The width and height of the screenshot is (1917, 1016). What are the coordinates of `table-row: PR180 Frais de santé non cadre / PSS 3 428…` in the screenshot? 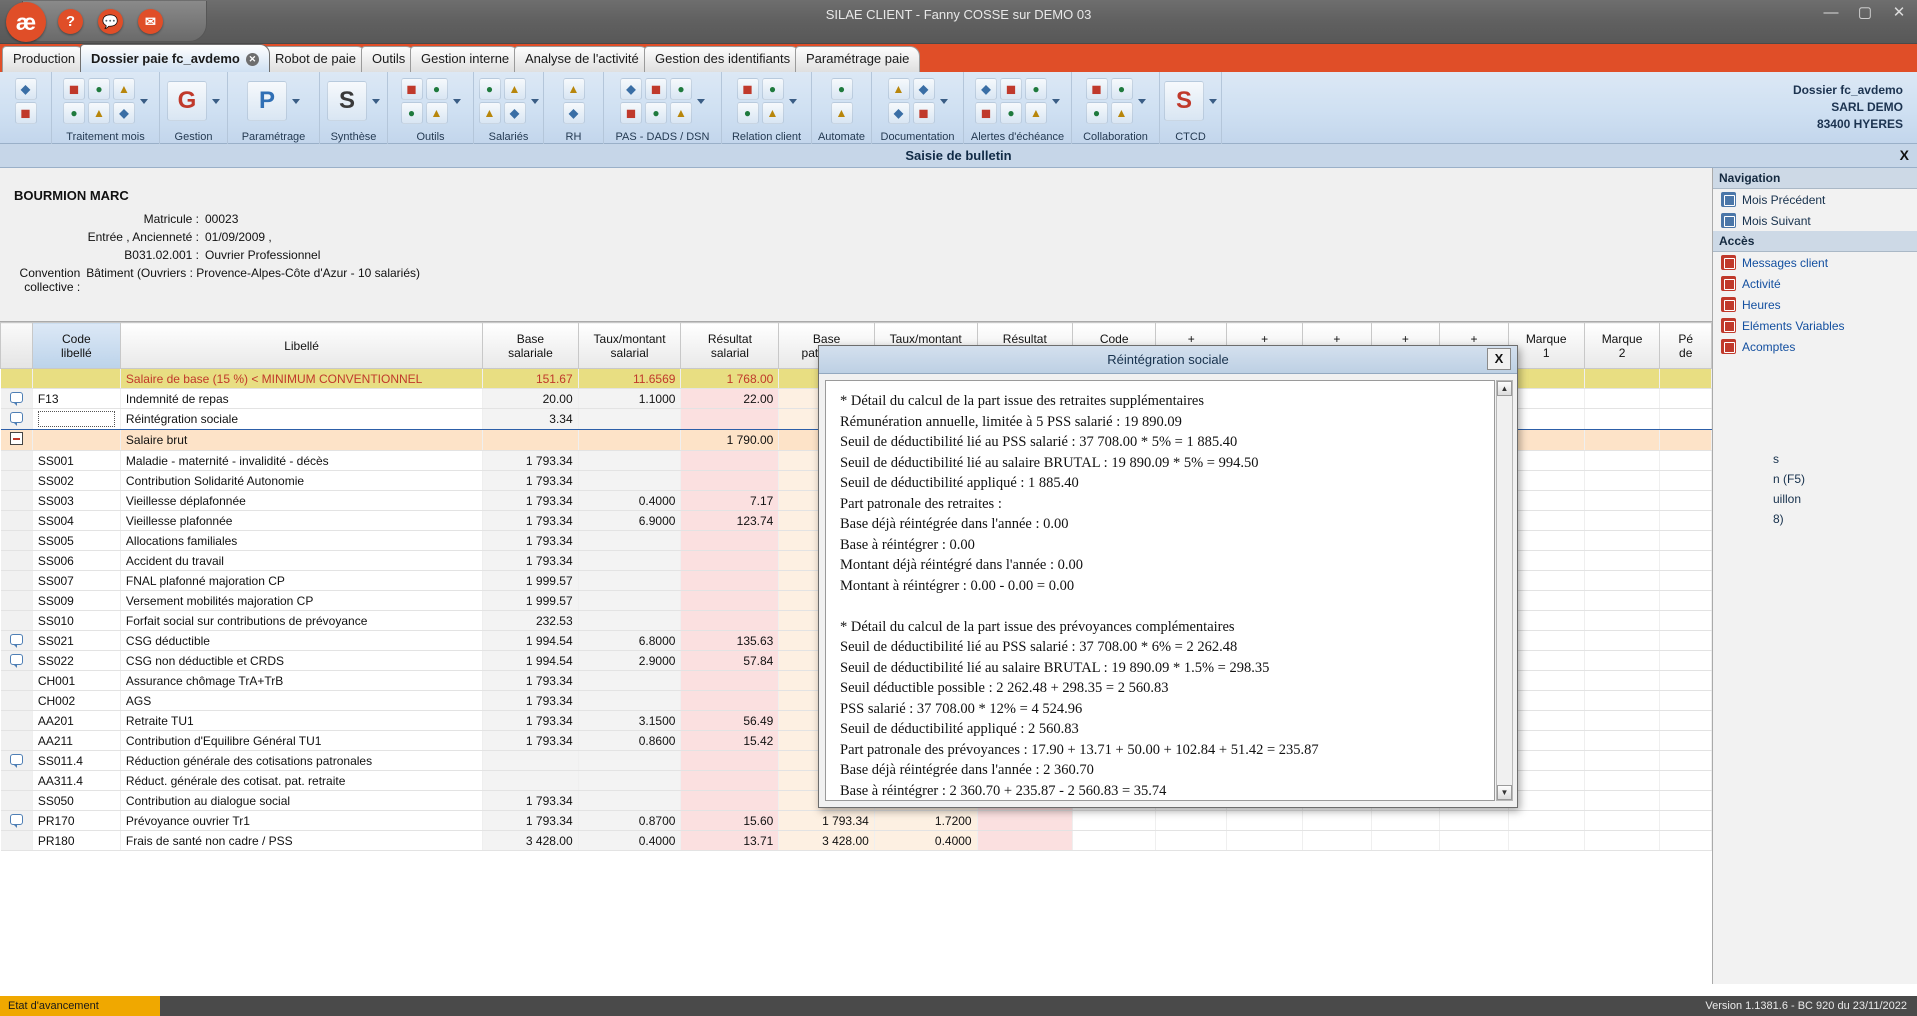 It's located at (856, 840).